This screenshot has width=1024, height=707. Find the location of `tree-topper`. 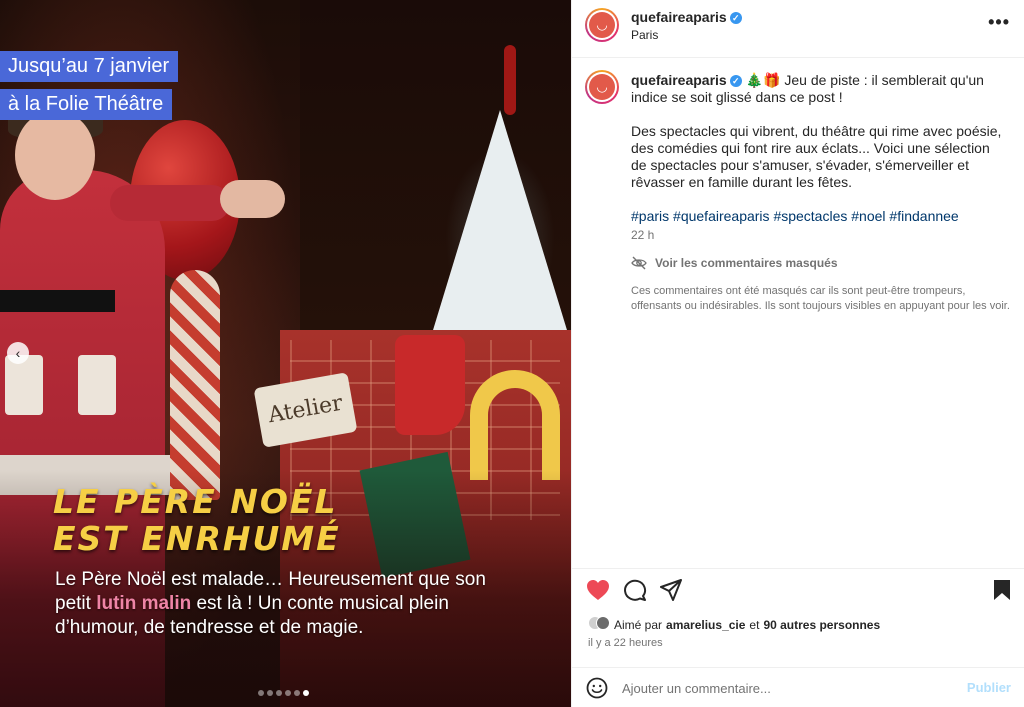

tree-topper is located at coordinates (510, 80).